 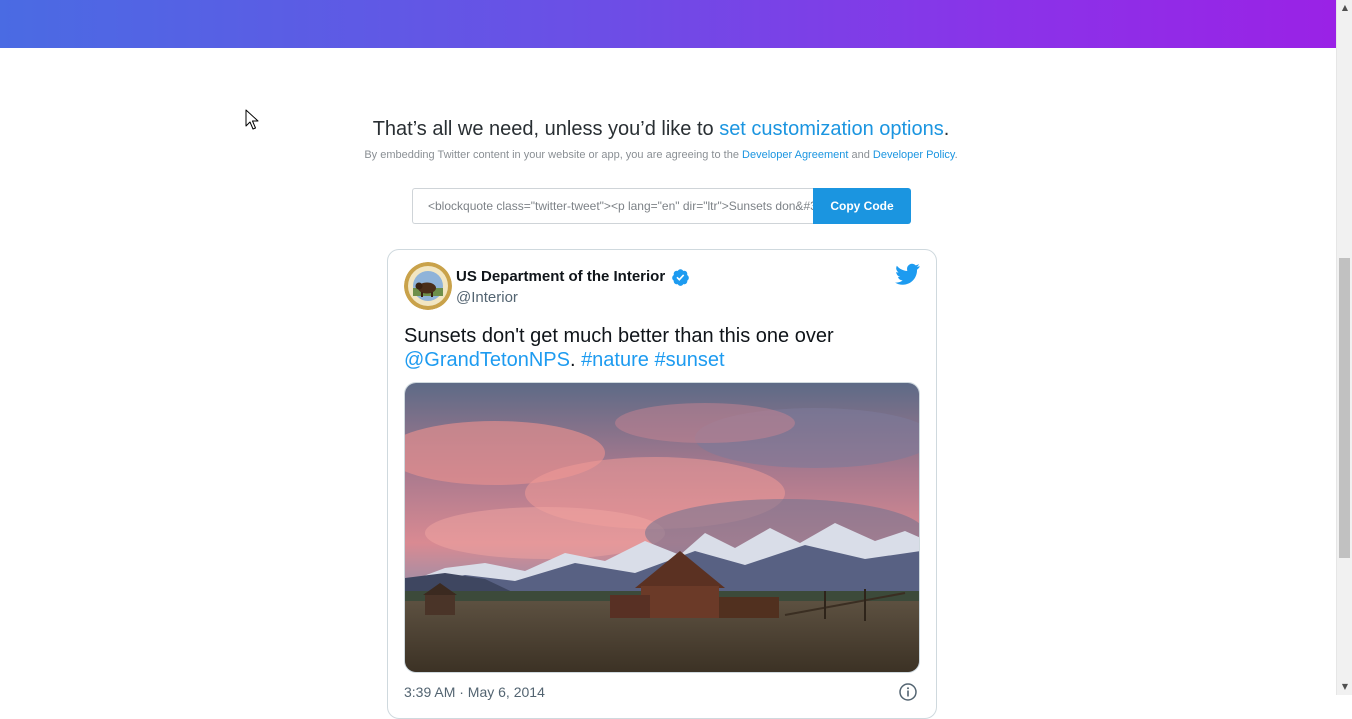 What do you see at coordinates (908, 692) in the screenshot?
I see `info-icon` at bounding box center [908, 692].